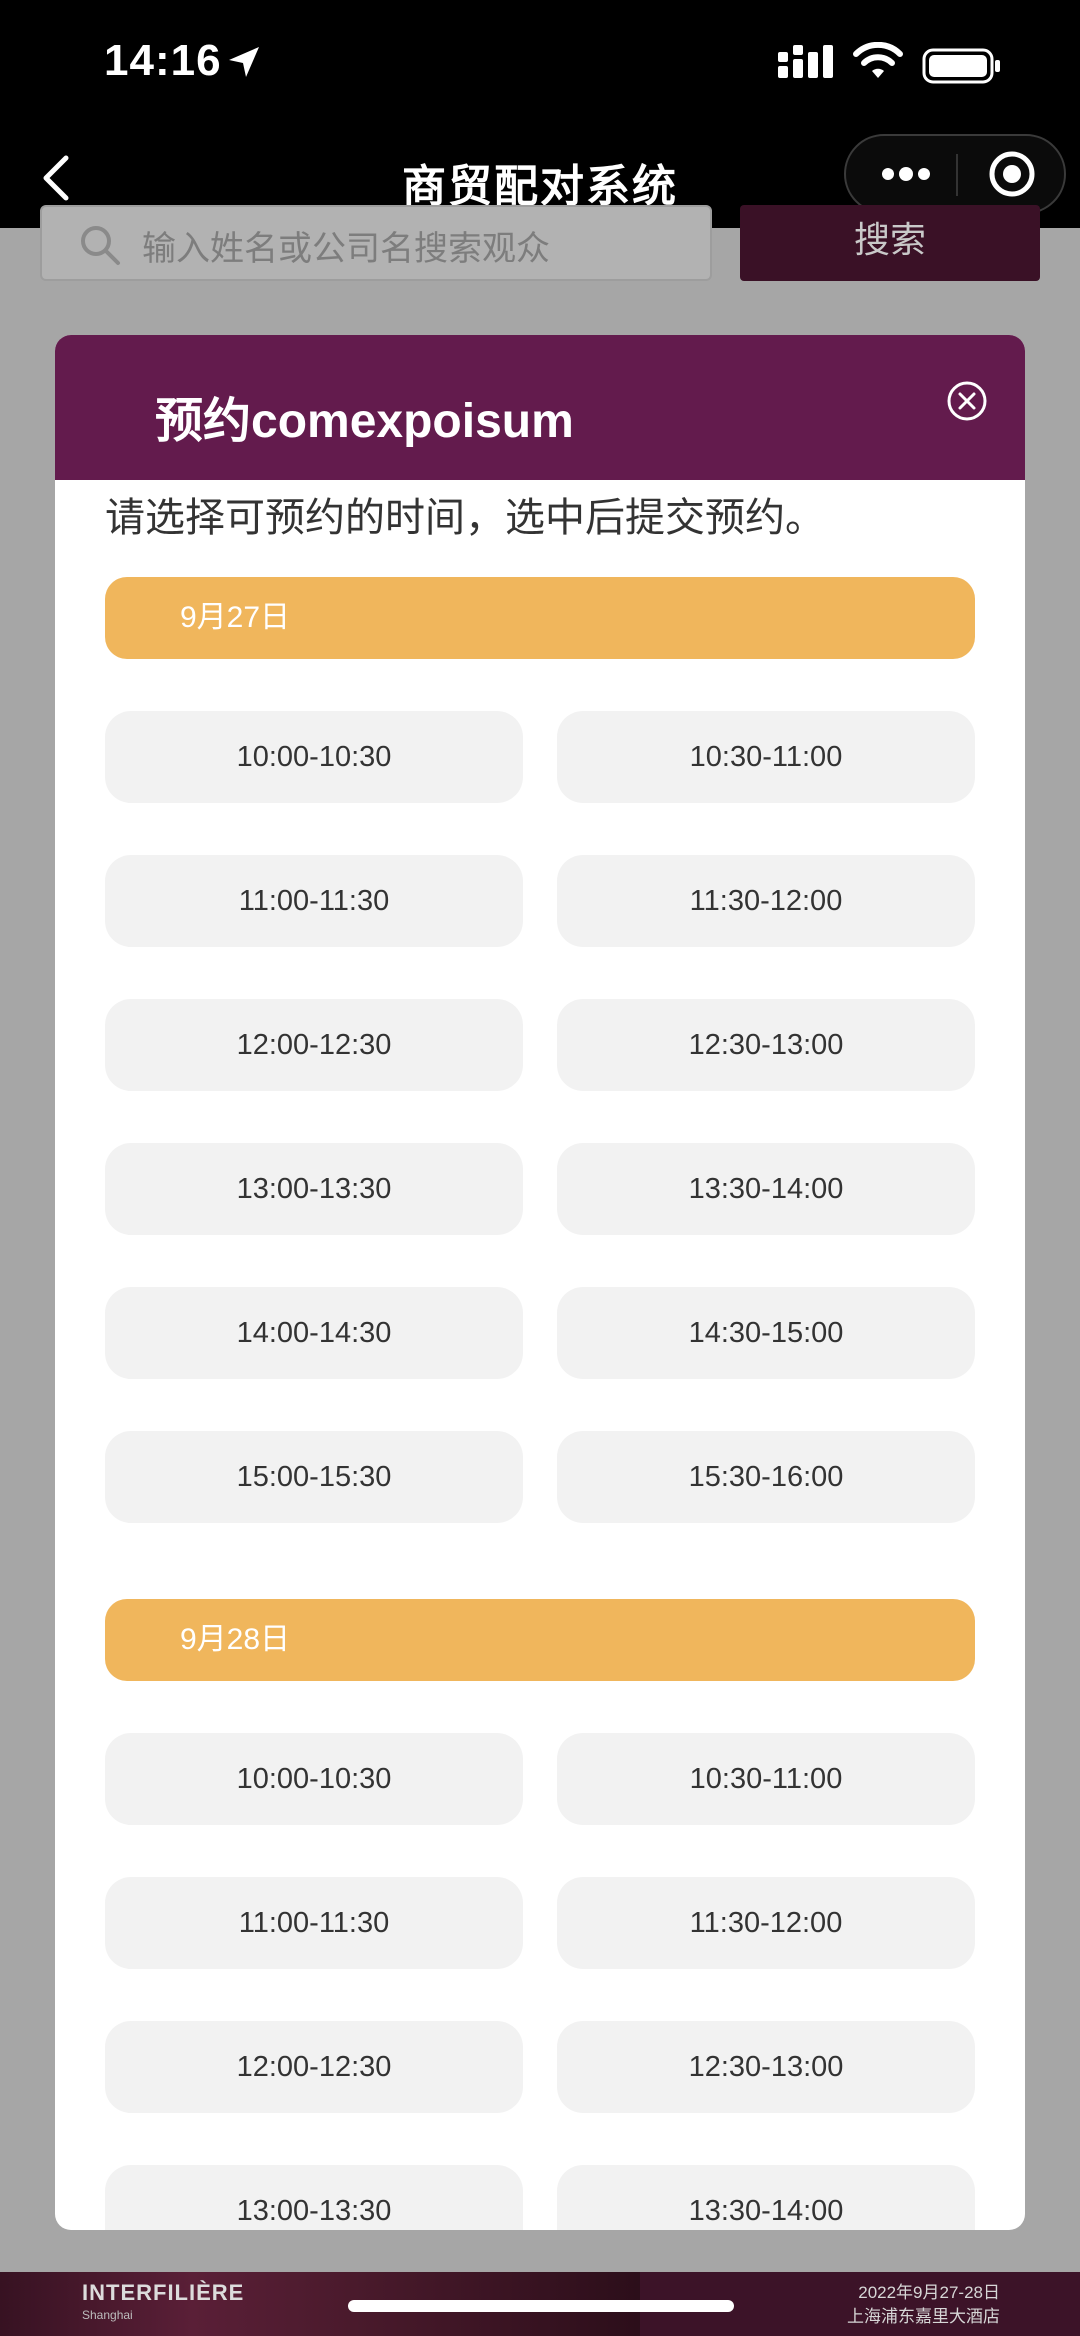 The image size is (1080, 2336). What do you see at coordinates (878, 60) in the screenshot?
I see `wifi-icon` at bounding box center [878, 60].